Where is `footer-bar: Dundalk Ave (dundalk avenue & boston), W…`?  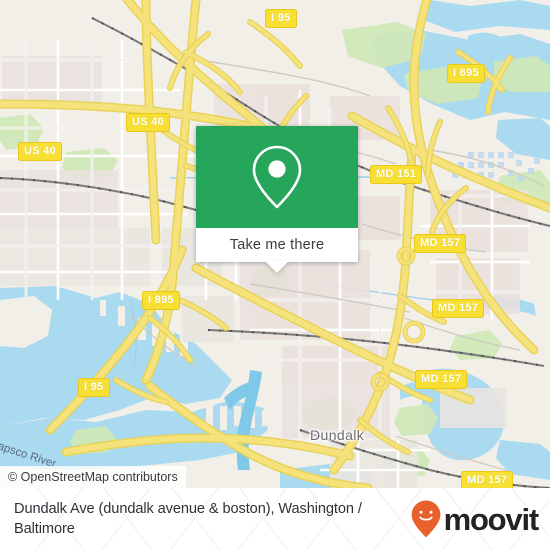
footer-bar: Dundalk Ave (dundalk avenue & boston), W… is located at coordinates (275, 519).